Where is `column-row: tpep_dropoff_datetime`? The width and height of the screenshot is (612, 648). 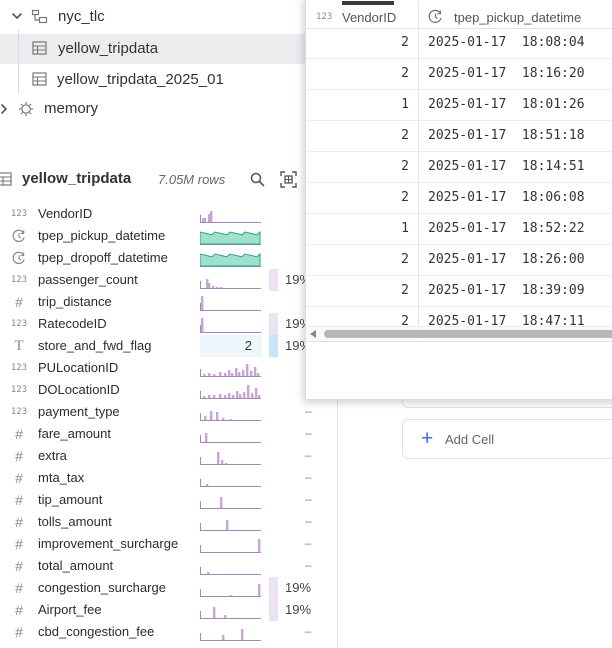
column-row: tpep_dropoff_datetime is located at coordinates (160, 258).